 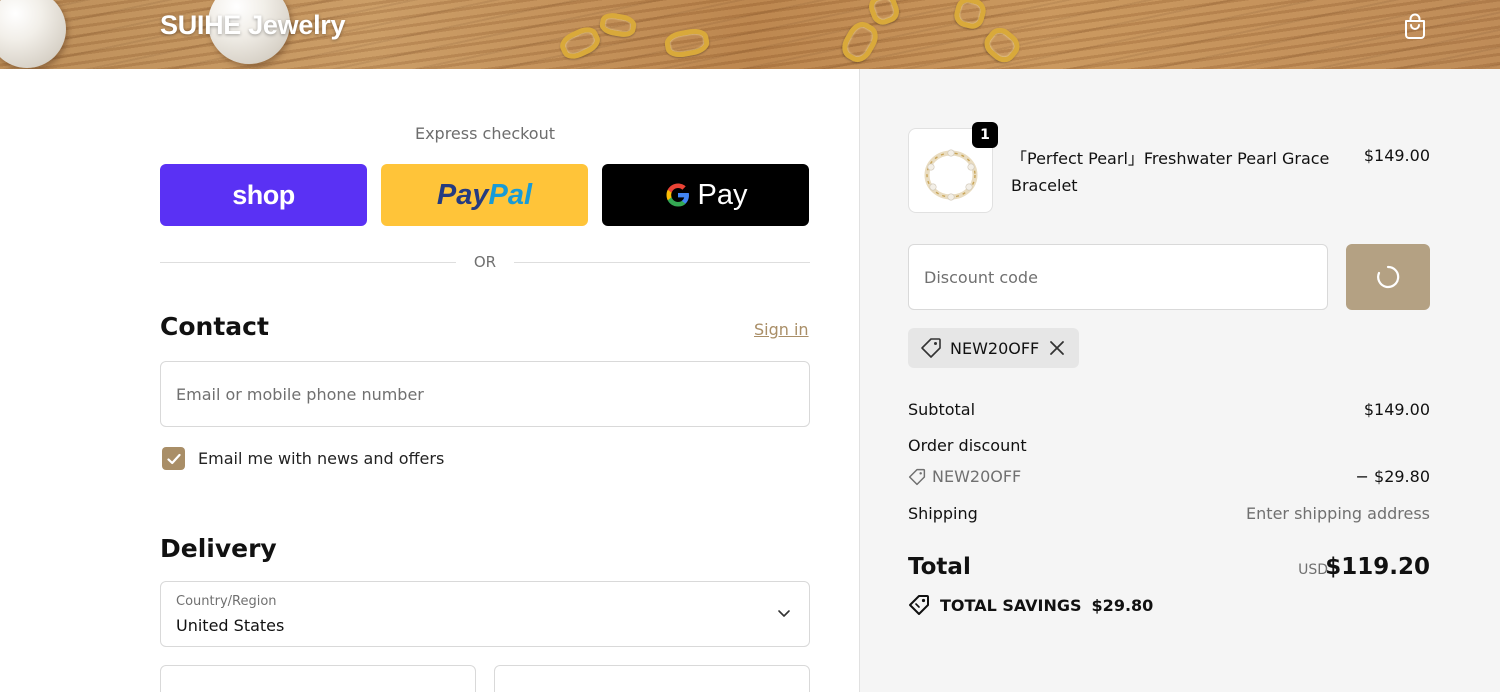 I want to click on or-divider: OR, so click(x=485, y=262).